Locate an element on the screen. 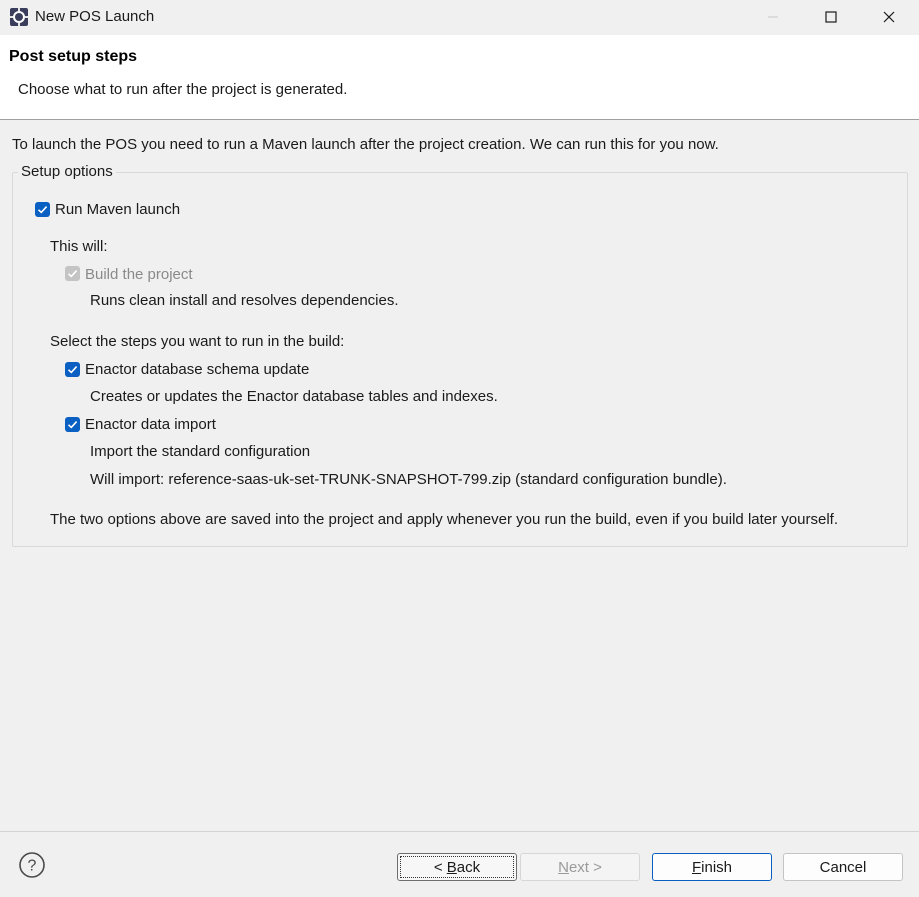 Image resolution: width=919 pixels, height=897 pixels. help-icon: ? is located at coordinates (32, 865).